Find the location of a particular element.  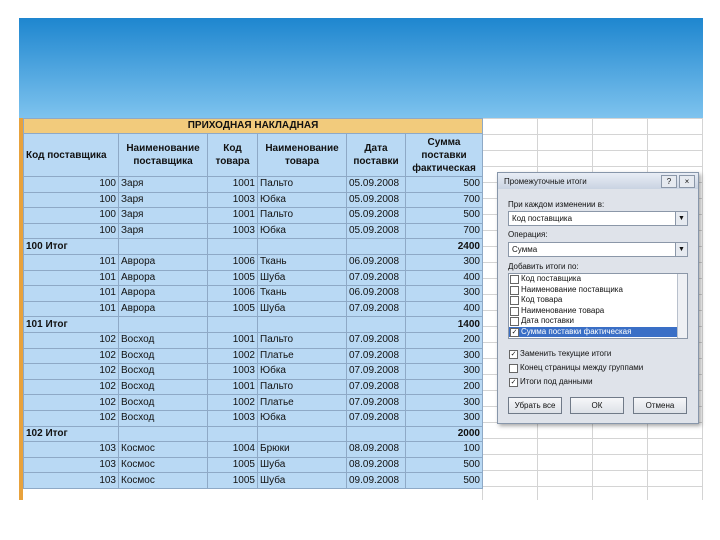

list-item: Код поставщика is located at coordinates (598, 279).